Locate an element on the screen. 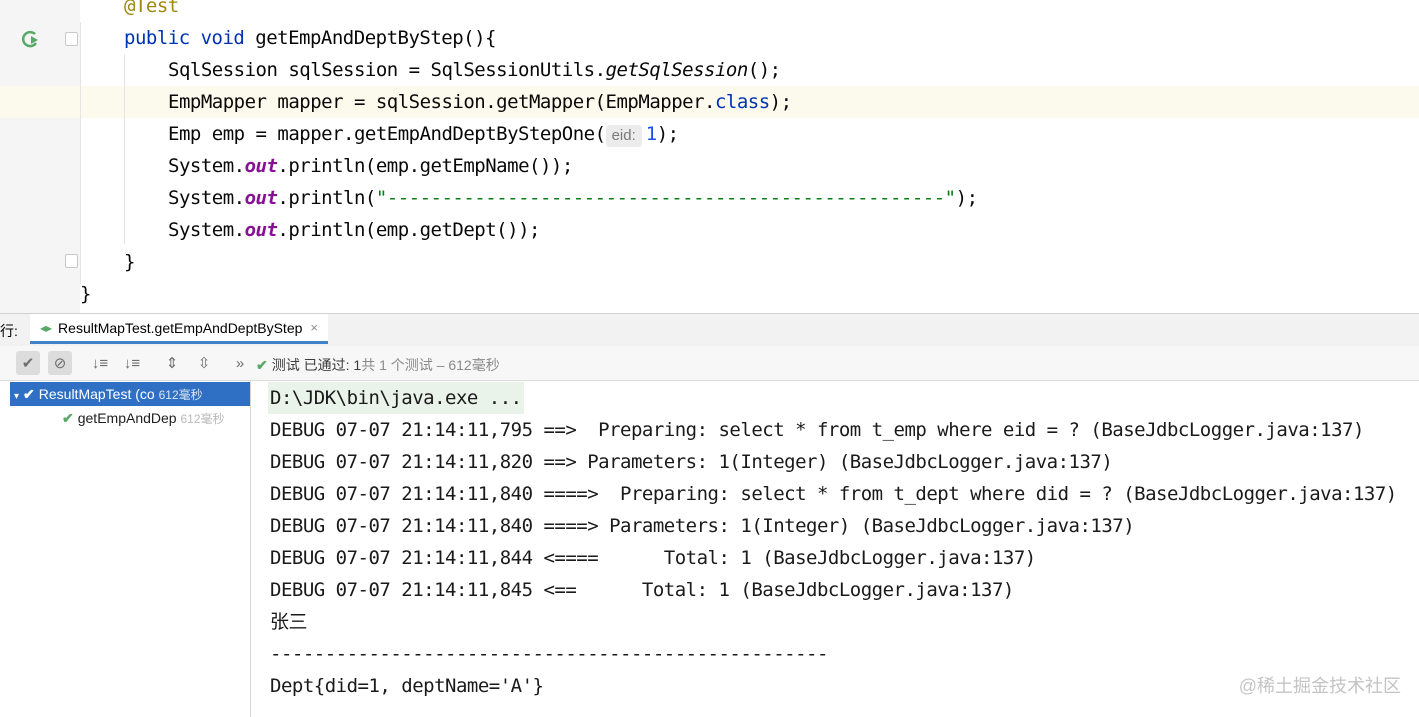 This screenshot has width=1419, height=717. sort-alphabetically-icon: ↓≡ is located at coordinates (100, 363).